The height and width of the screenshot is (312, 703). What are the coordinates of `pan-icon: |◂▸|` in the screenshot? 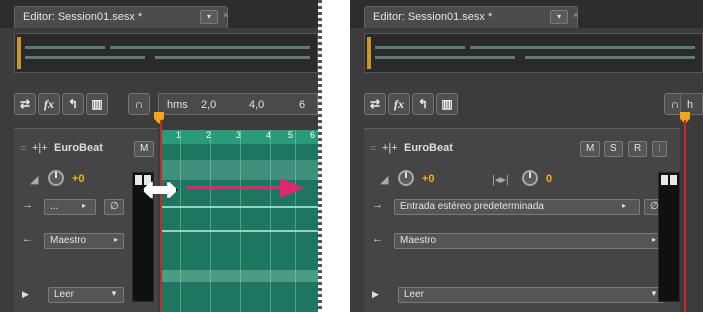 It's located at (500, 180).